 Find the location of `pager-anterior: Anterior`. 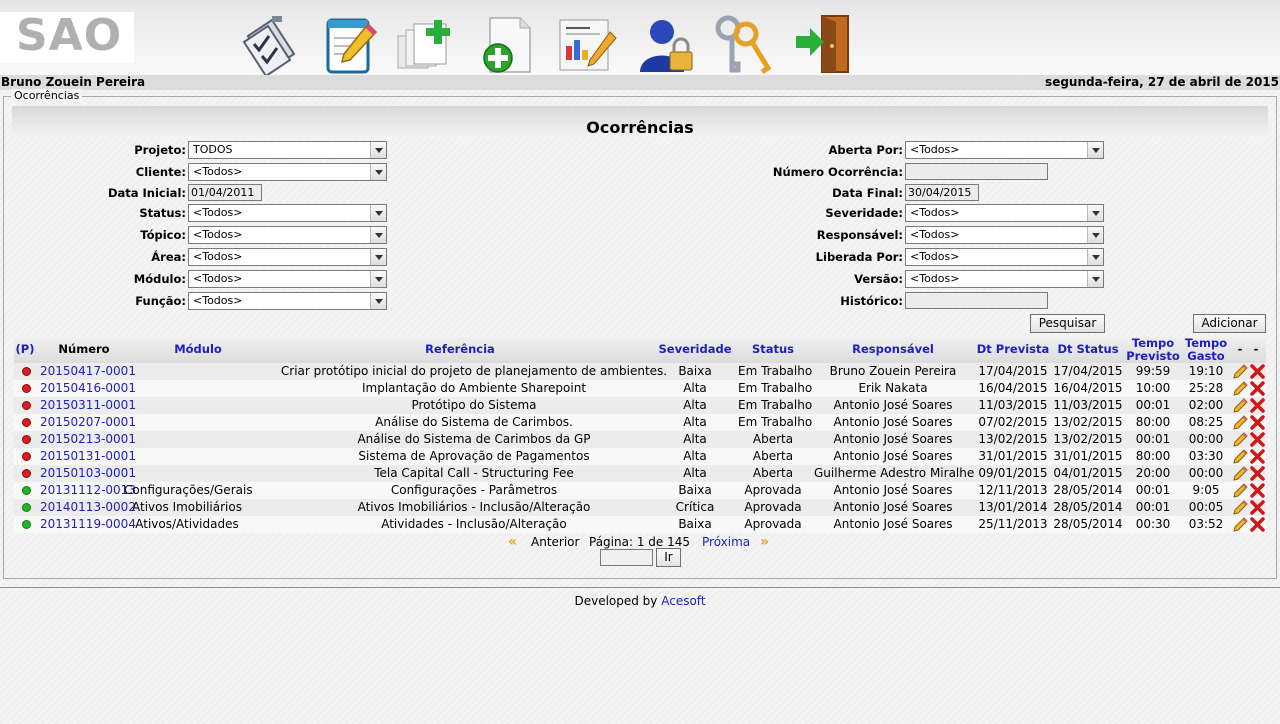

pager-anterior: Anterior is located at coordinates (555, 542).